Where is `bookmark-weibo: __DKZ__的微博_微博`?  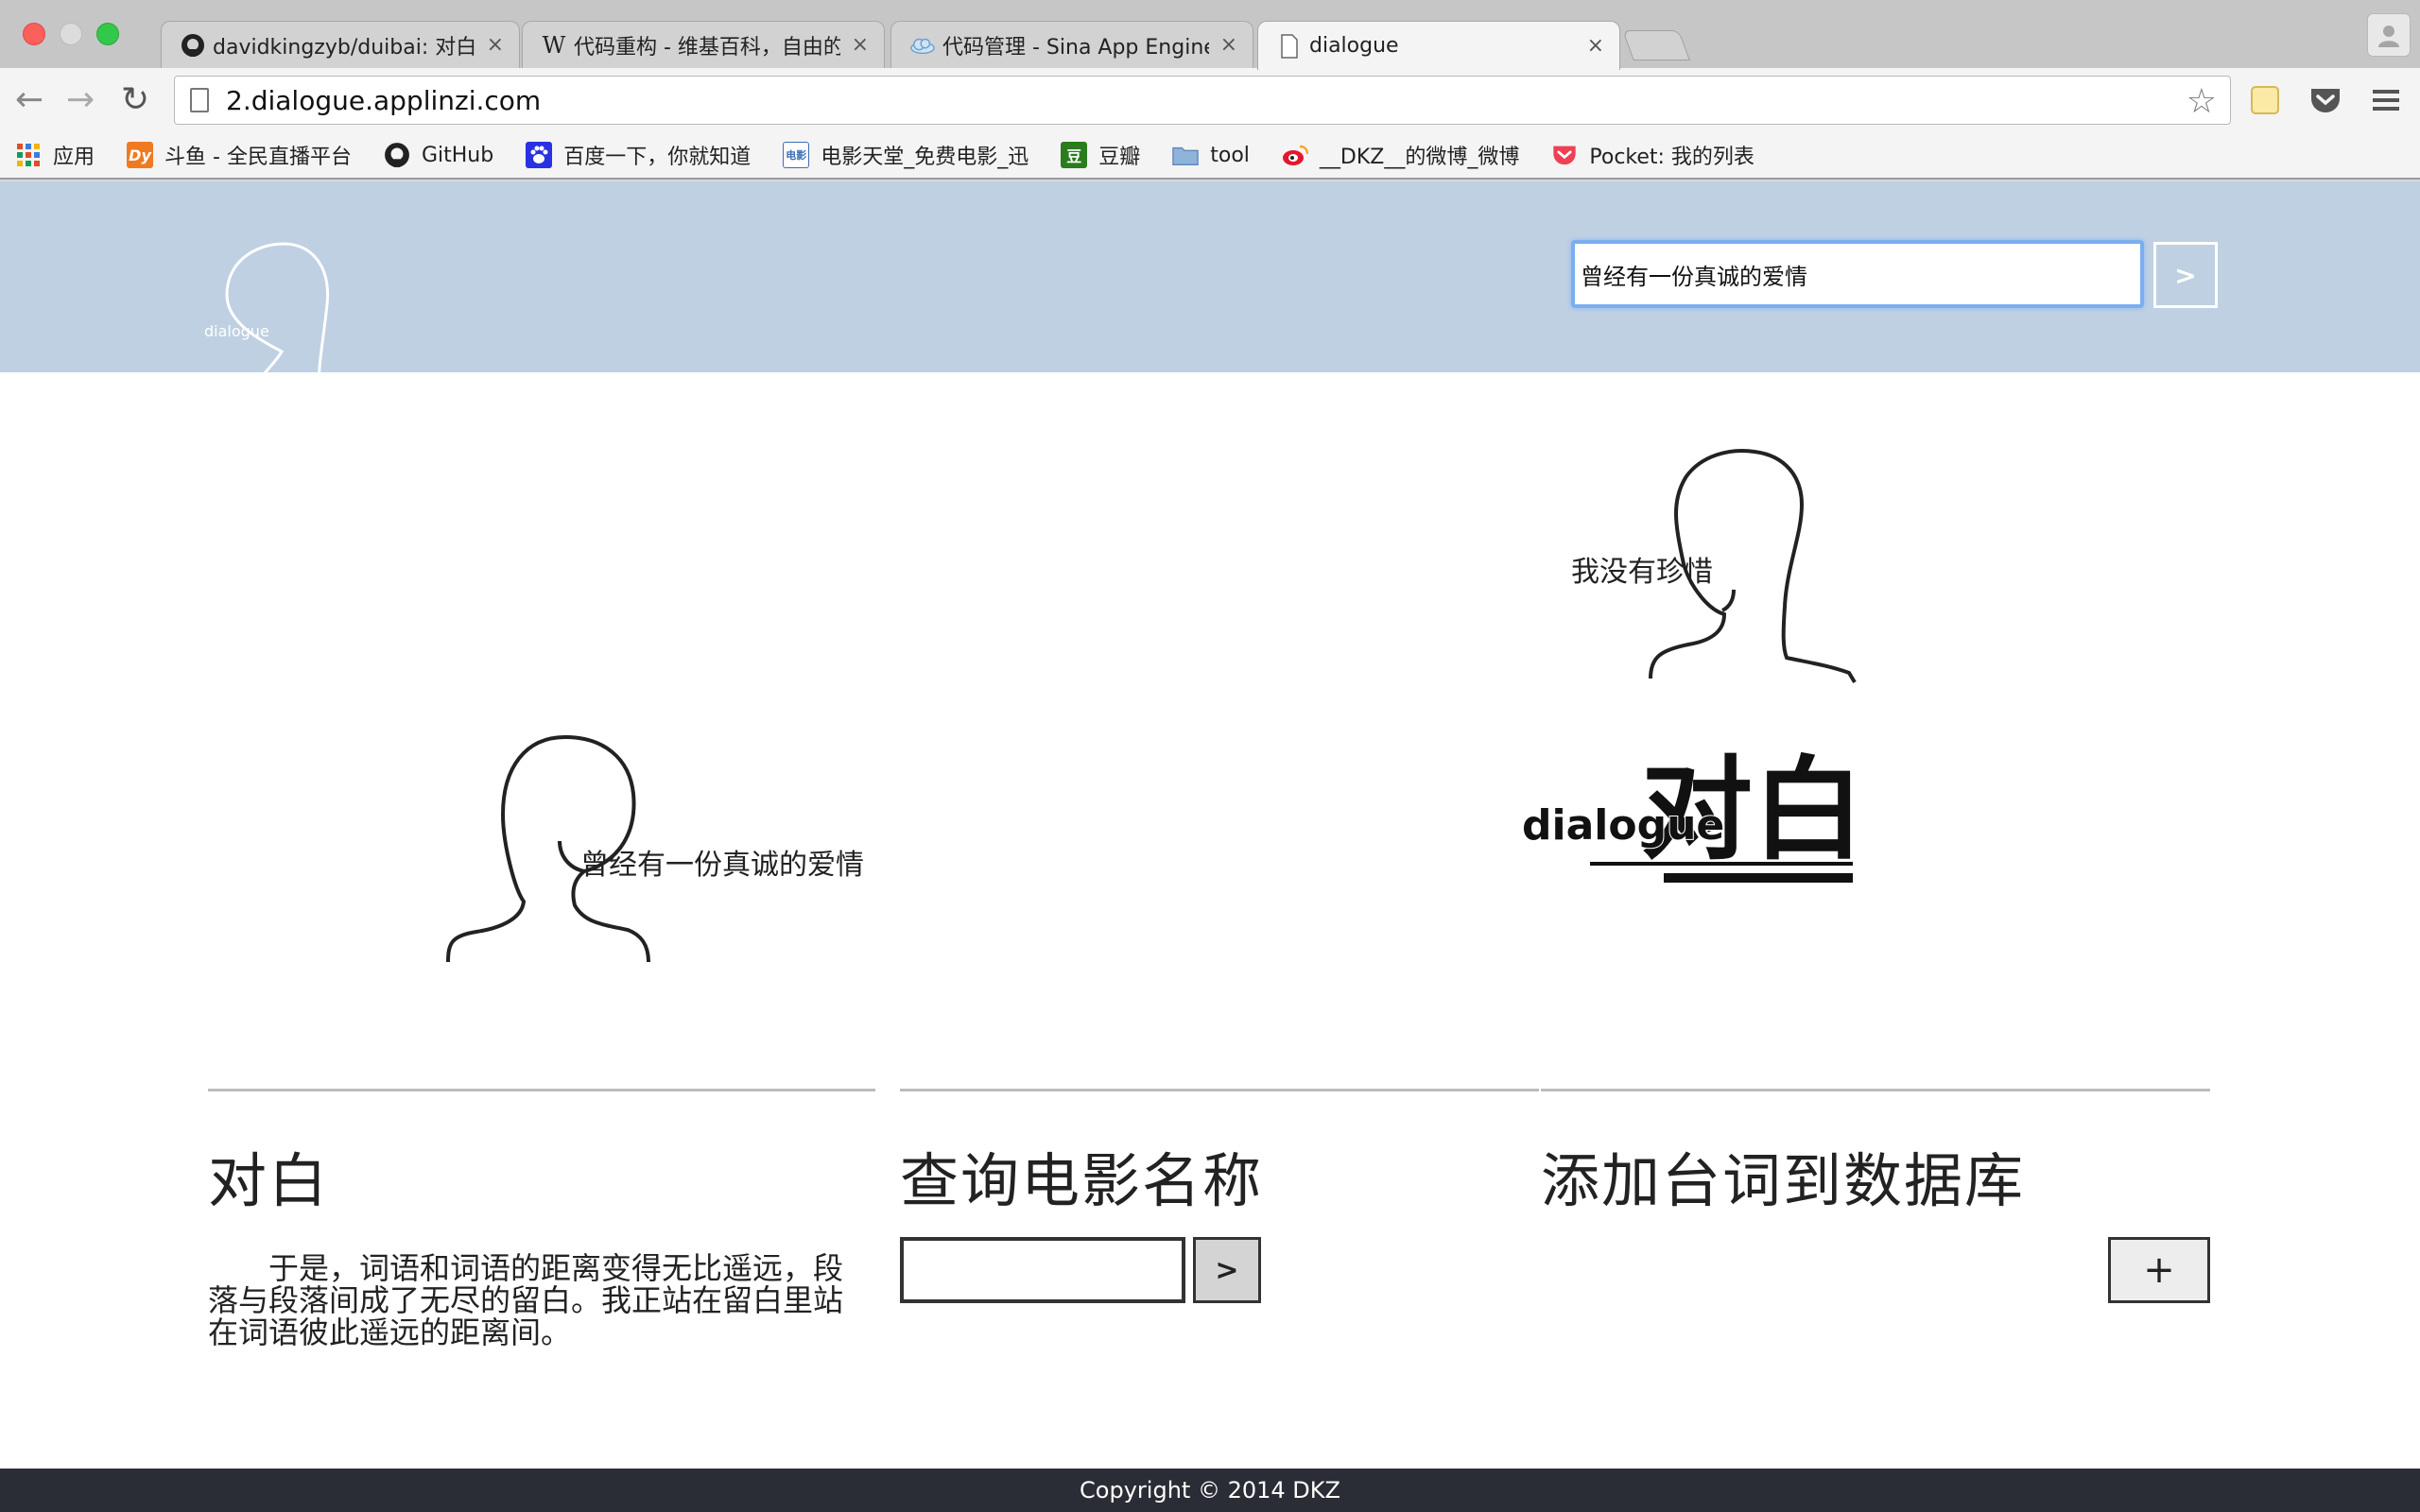
bookmark-weibo: __DKZ__的微博_微博 is located at coordinates (1400, 155).